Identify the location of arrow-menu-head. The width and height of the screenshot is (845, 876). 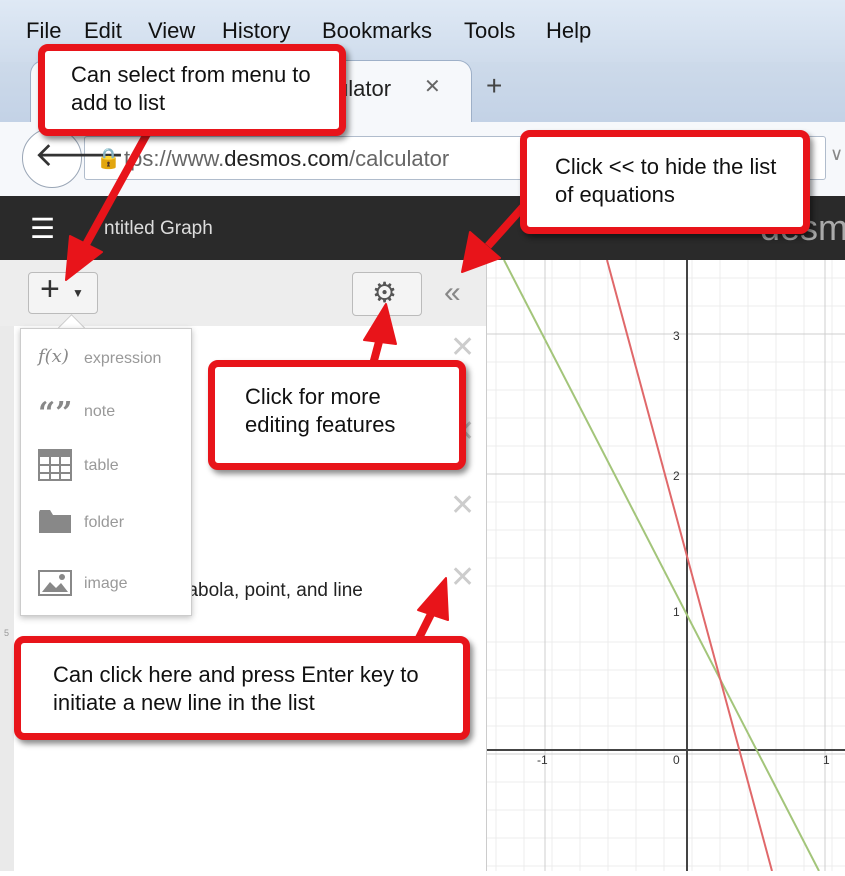
(84, 258).